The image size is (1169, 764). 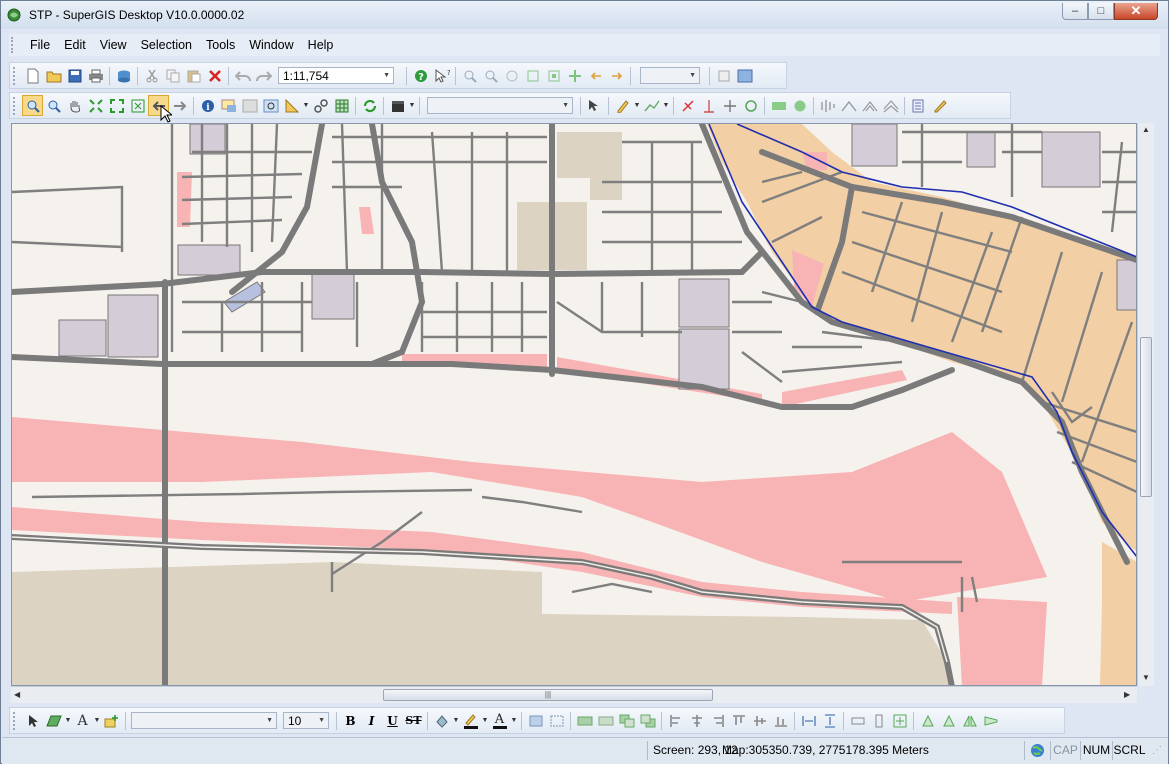 I want to click on back-extent-icon, so click(x=595, y=75).